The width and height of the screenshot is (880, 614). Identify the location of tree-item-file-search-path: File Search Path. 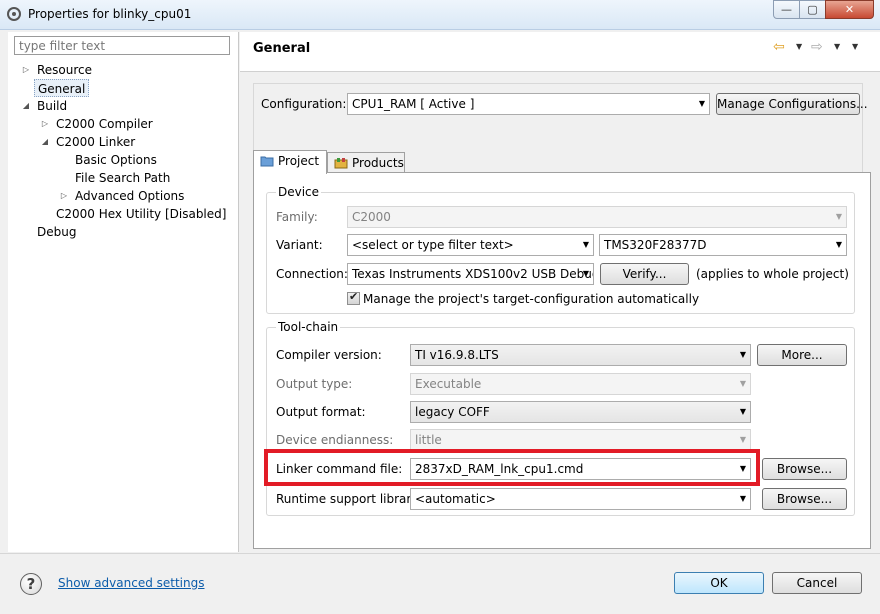
(122, 178).